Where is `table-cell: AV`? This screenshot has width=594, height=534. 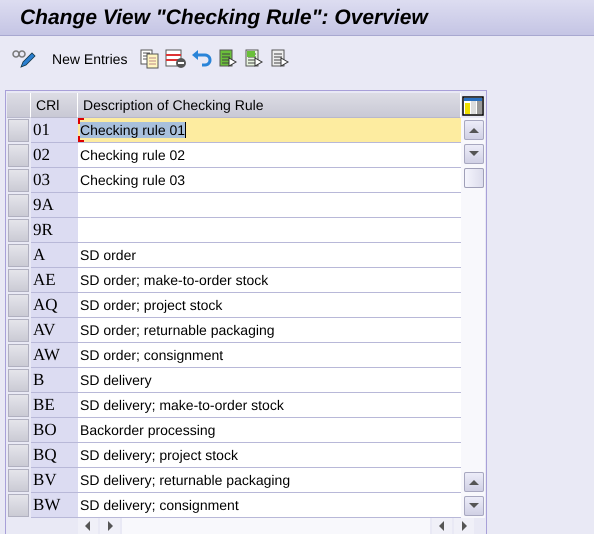
table-cell: AV is located at coordinates (54, 330).